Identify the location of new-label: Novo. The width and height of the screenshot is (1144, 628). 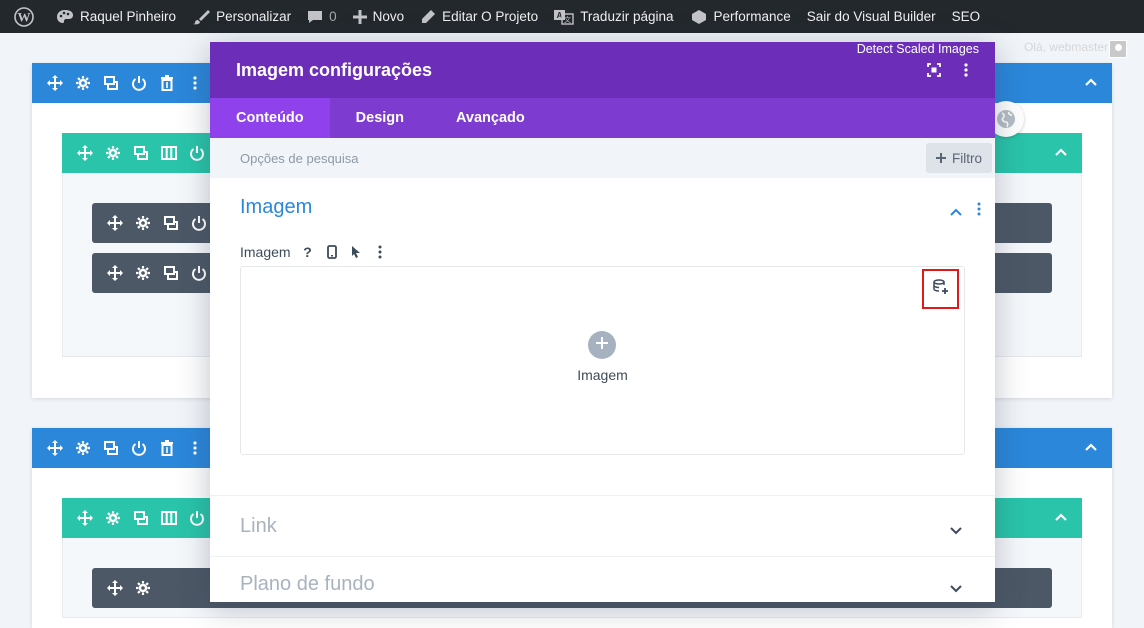
(388, 16).